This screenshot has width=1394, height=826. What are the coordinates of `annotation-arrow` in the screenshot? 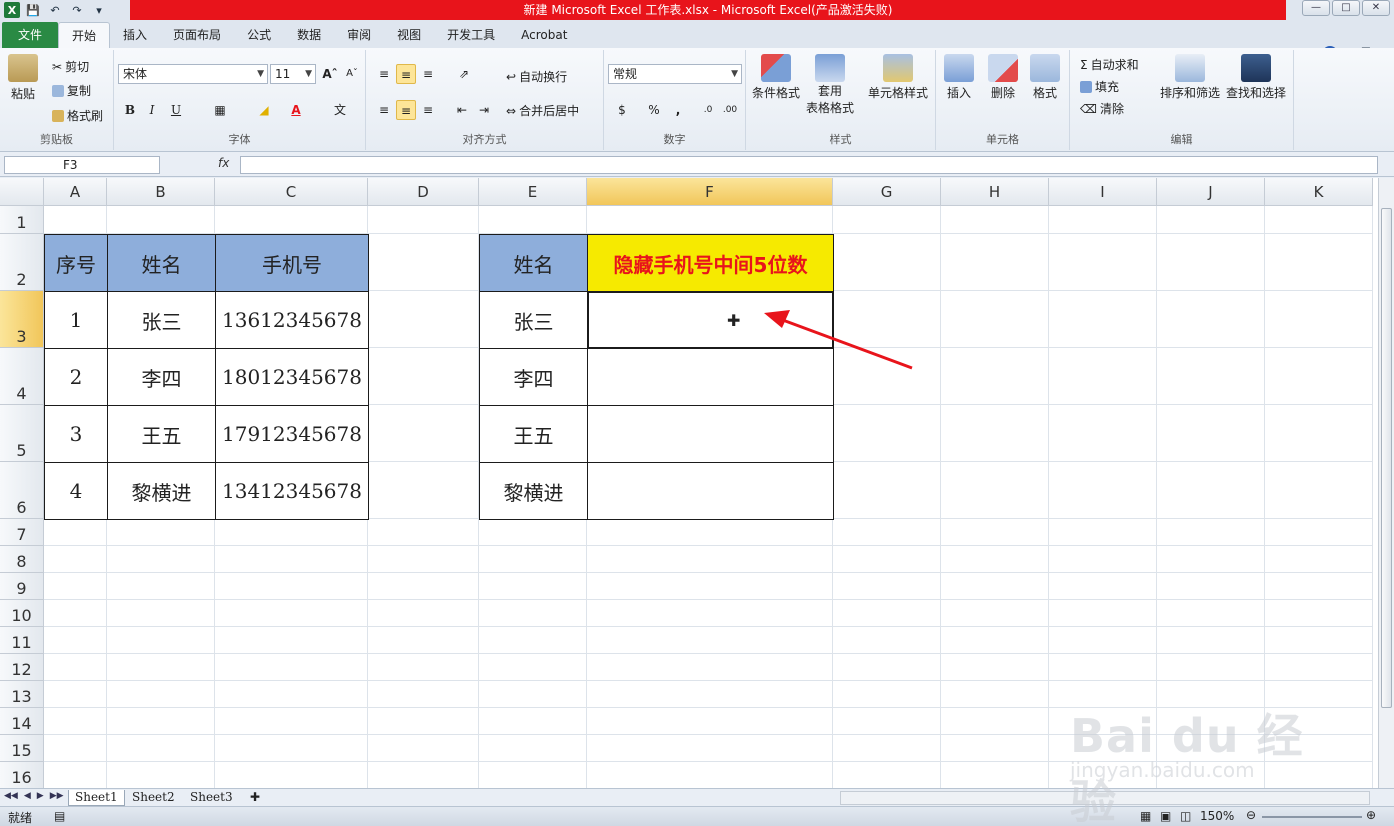 It's located at (838, 340).